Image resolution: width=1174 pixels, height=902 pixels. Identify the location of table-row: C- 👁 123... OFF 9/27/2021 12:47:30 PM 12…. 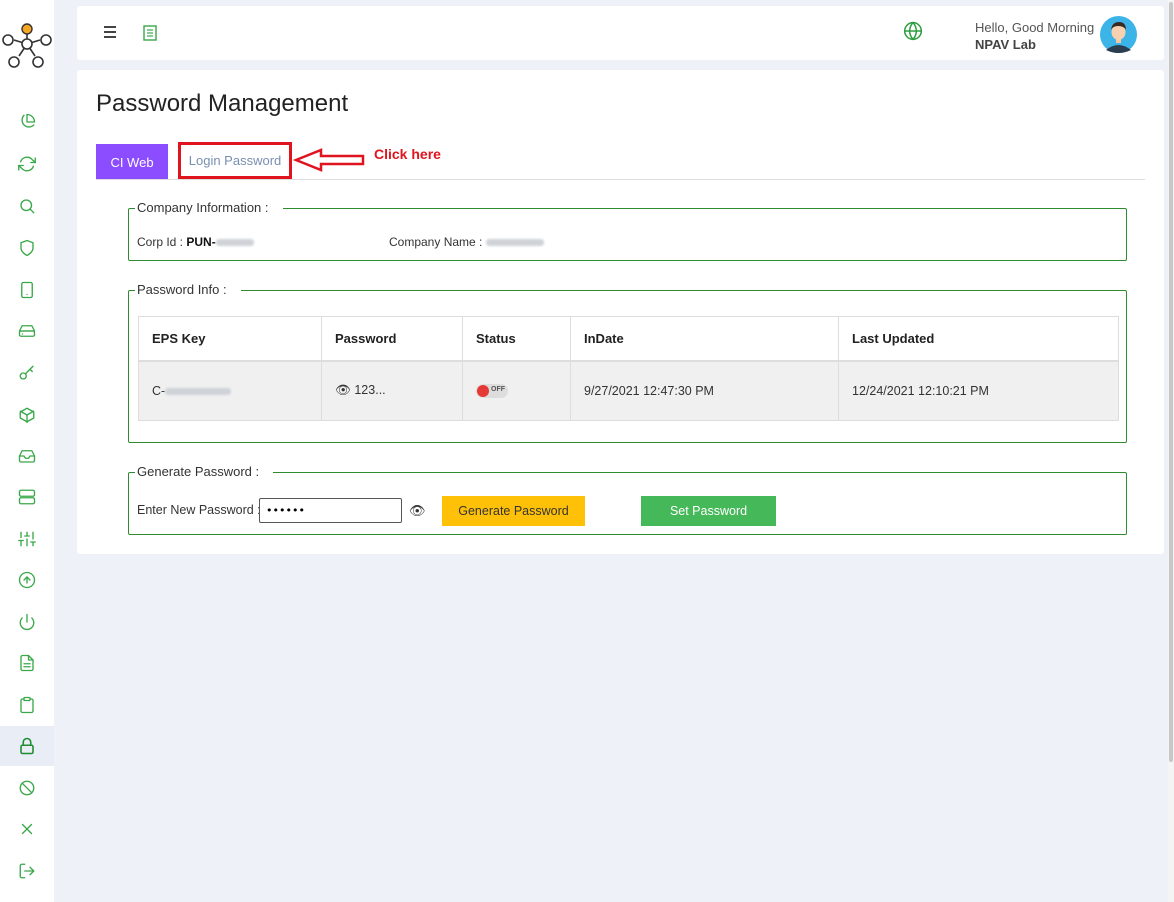
(628, 390).